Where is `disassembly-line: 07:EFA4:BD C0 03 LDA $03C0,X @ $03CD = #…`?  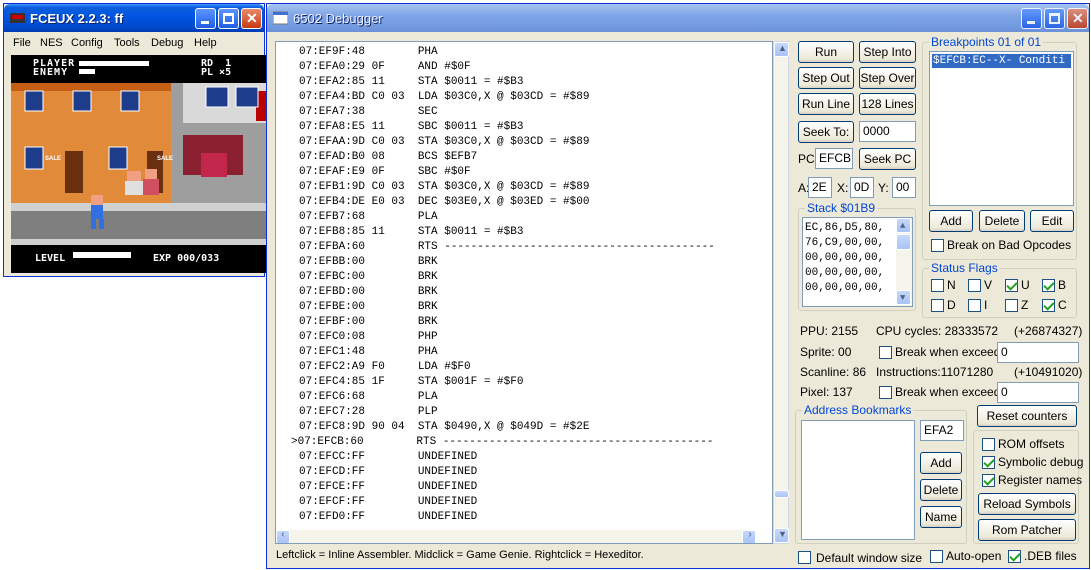 disassembly-line: 07:EFA4:BD C0 03 LDA $03C0,X @ $03CD = #… is located at coordinates (444, 97).